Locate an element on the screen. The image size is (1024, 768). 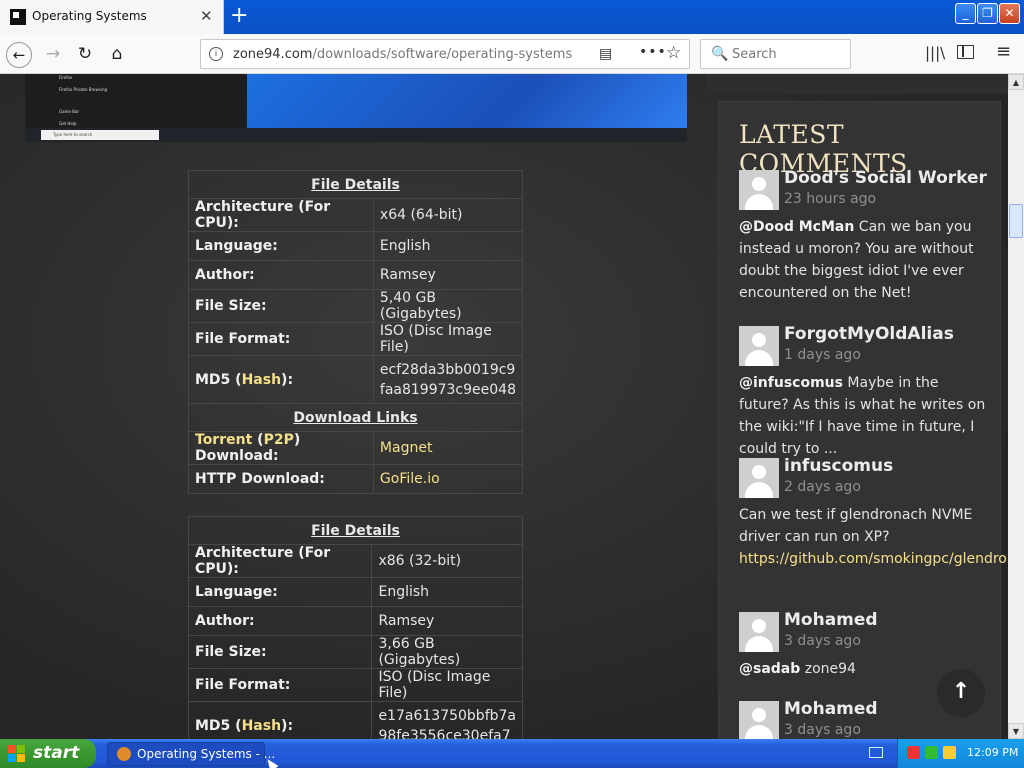
comment-time: 23 hours ago is located at coordinates (830, 199).